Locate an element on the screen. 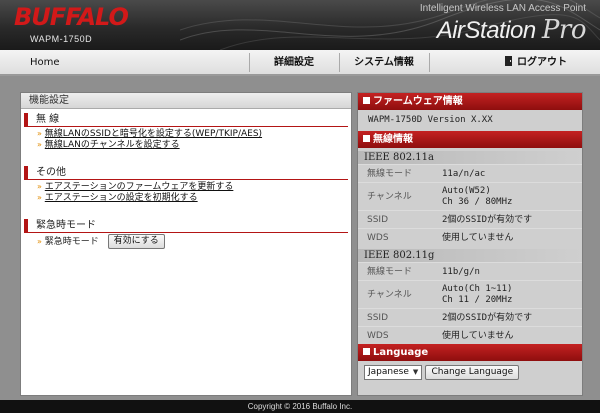 This screenshot has height=413, width=600. band-heading-11a: IEEE 802.11a is located at coordinates (470, 157).